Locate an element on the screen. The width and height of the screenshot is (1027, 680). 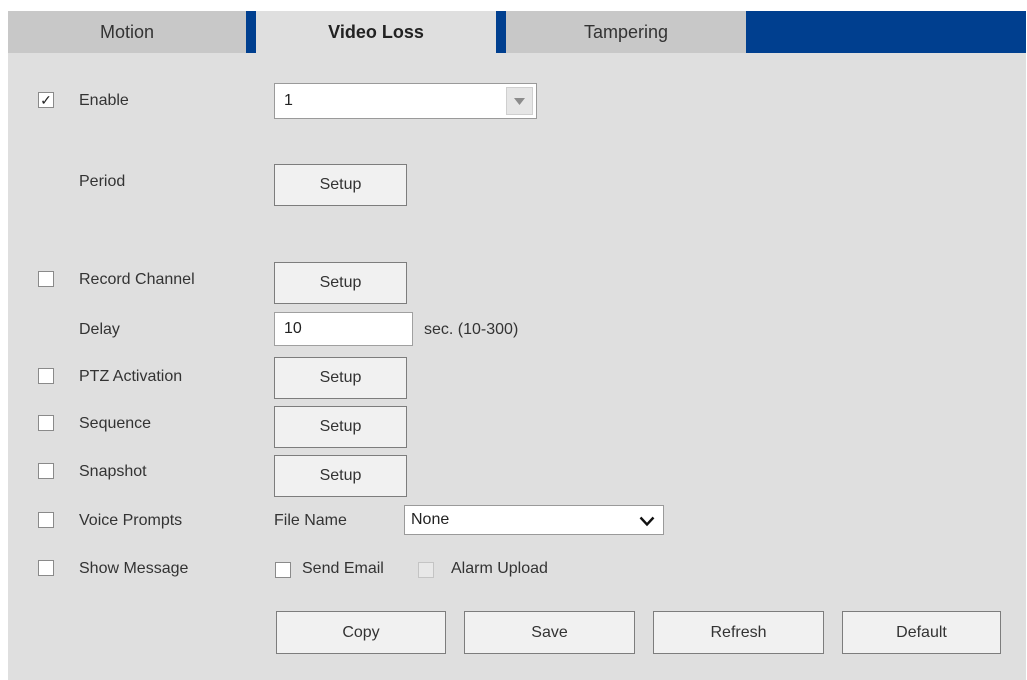
alarm-upload-checkbox is located at coordinates (426, 570).